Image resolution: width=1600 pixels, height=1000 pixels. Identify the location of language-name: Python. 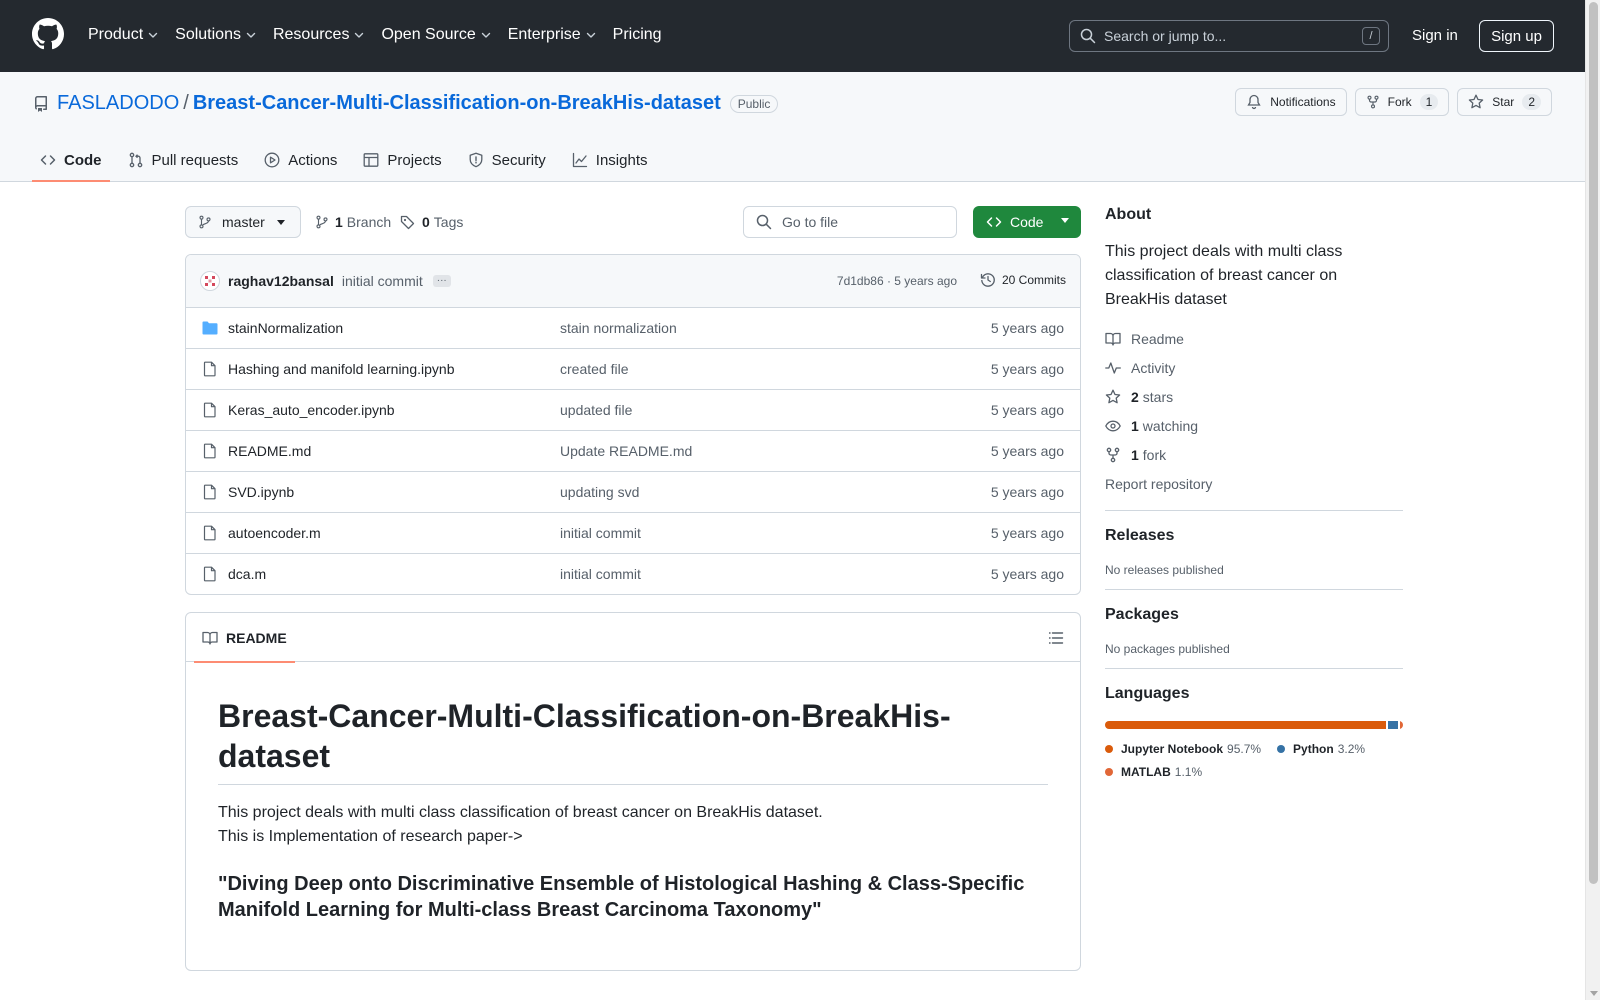
(1313, 748).